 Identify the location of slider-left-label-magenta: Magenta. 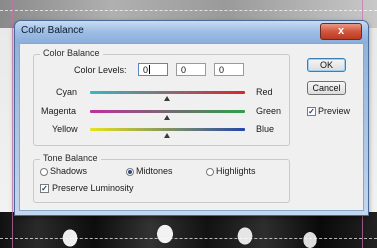
(59, 111).